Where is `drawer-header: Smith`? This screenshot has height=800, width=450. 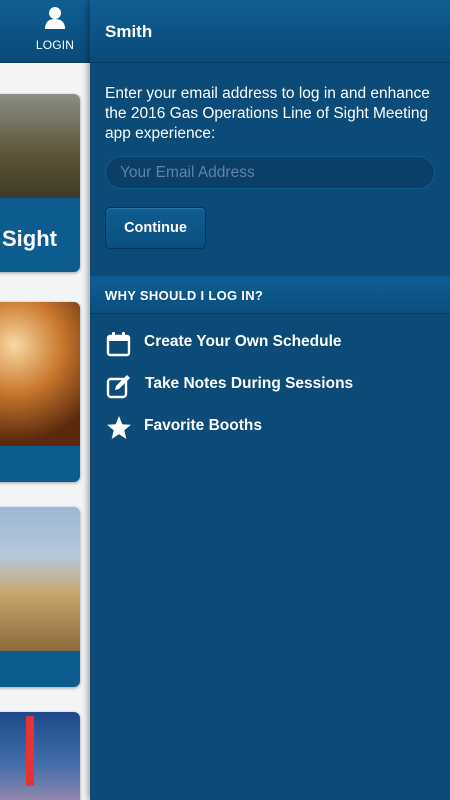 drawer-header: Smith is located at coordinates (270, 31).